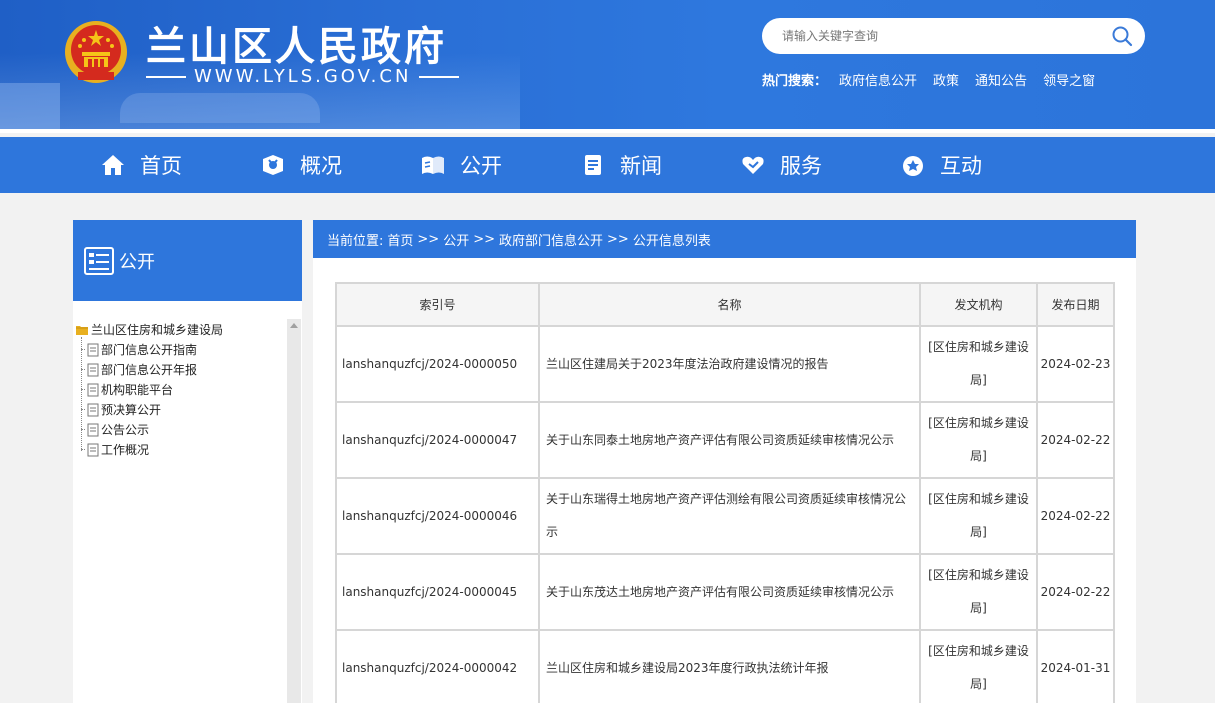  I want to click on tree-item-budget: 预决算公开, so click(121, 409).